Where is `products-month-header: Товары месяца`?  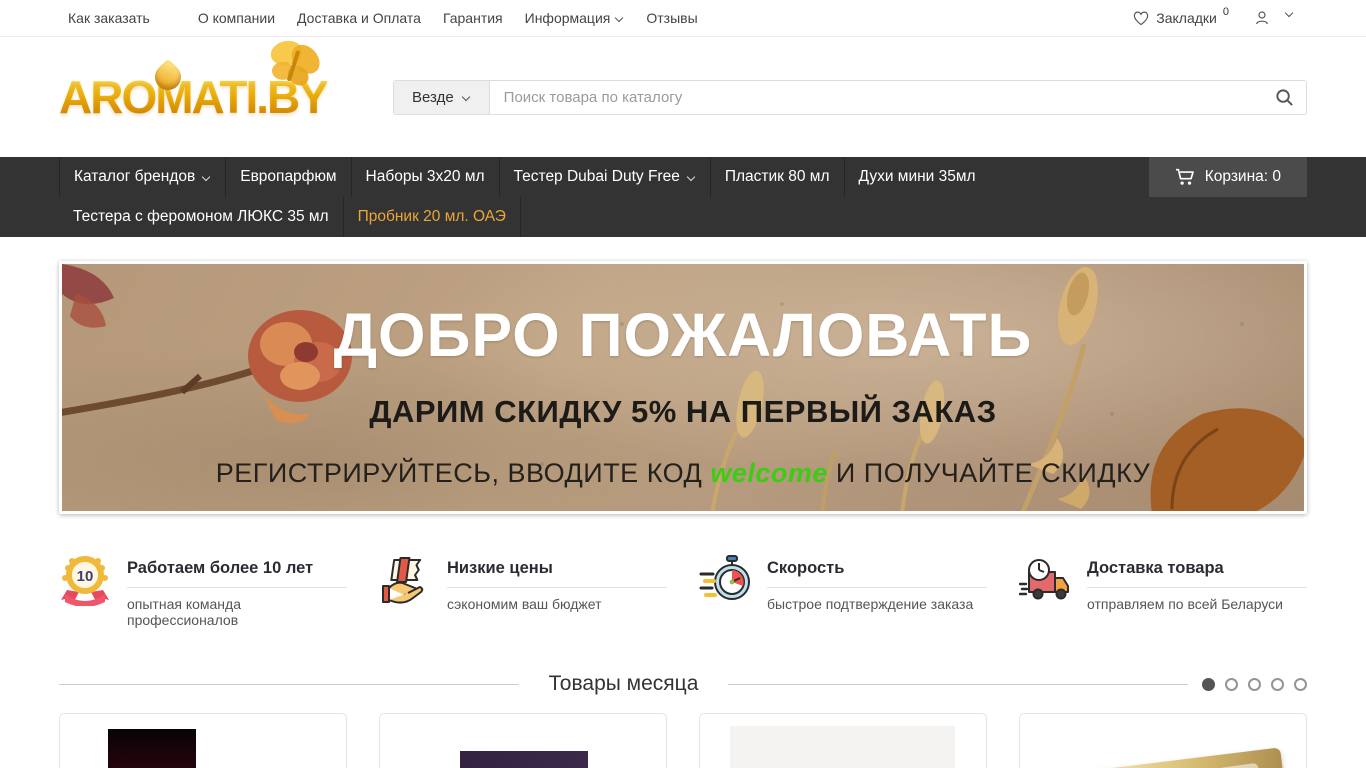
products-month-header: Товары месяца is located at coordinates (683, 684).